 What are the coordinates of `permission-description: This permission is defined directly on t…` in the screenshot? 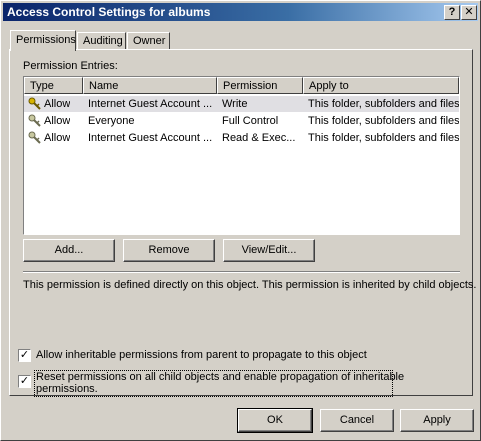 It's located at (250, 285).